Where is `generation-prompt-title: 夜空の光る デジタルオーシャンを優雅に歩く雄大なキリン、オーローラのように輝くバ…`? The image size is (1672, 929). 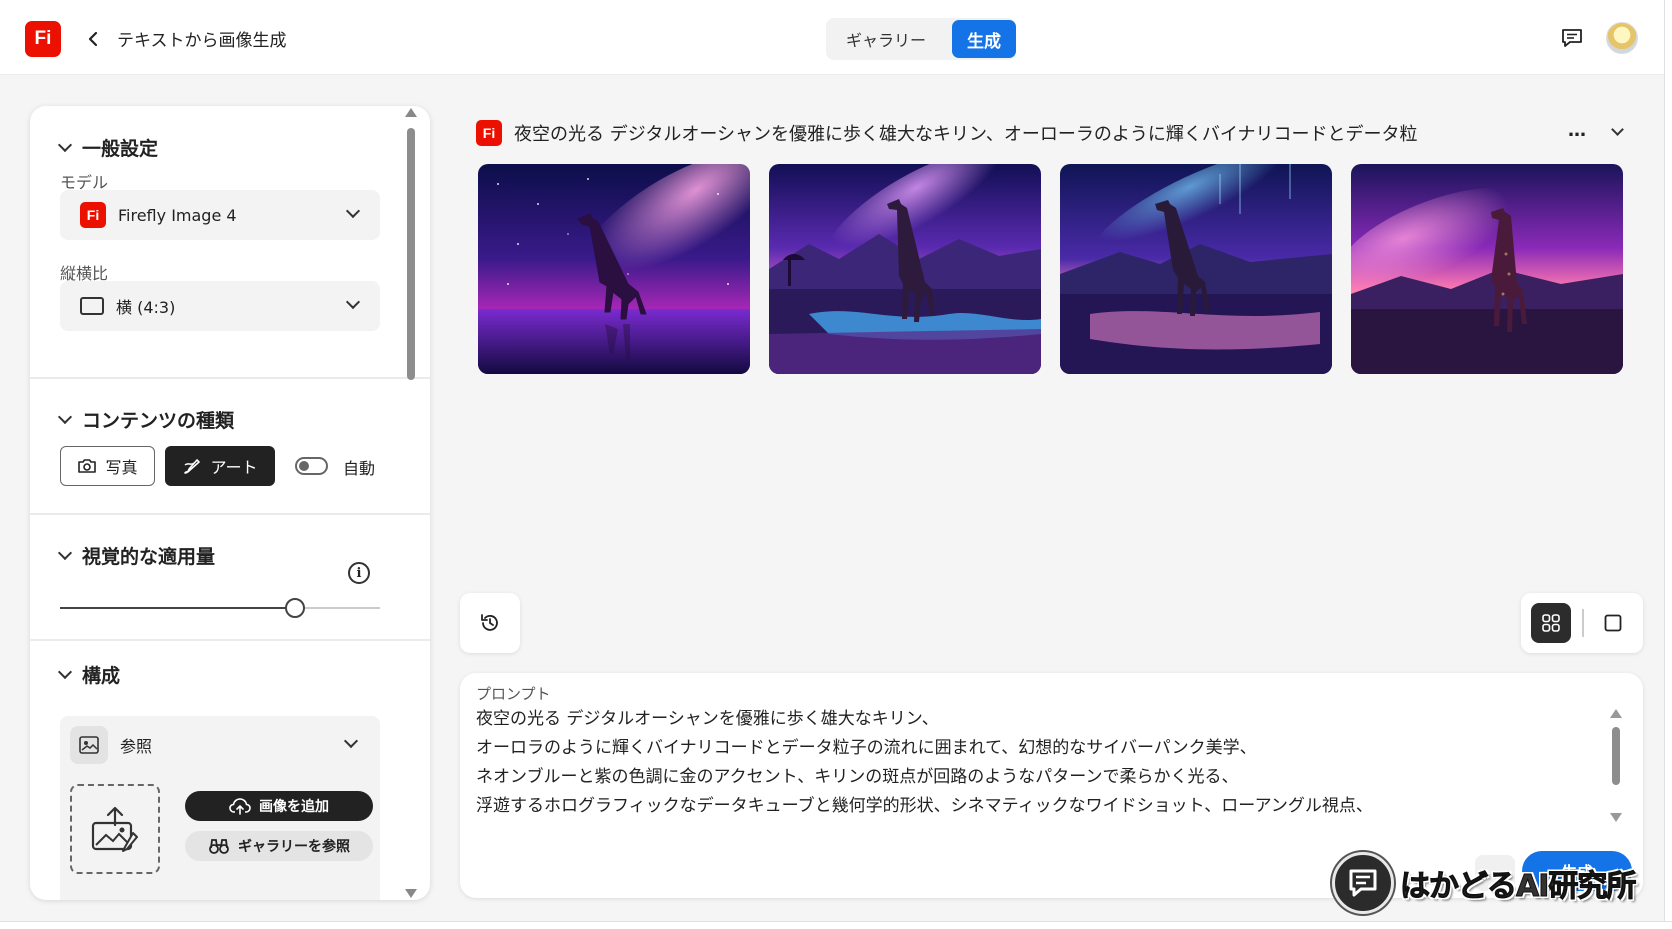
generation-prompt-title: 夜空の光る デジタルオーシャンを優雅に歩く雄大なキリン、オーローラのように輝くバ… is located at coordinates (966, 134).